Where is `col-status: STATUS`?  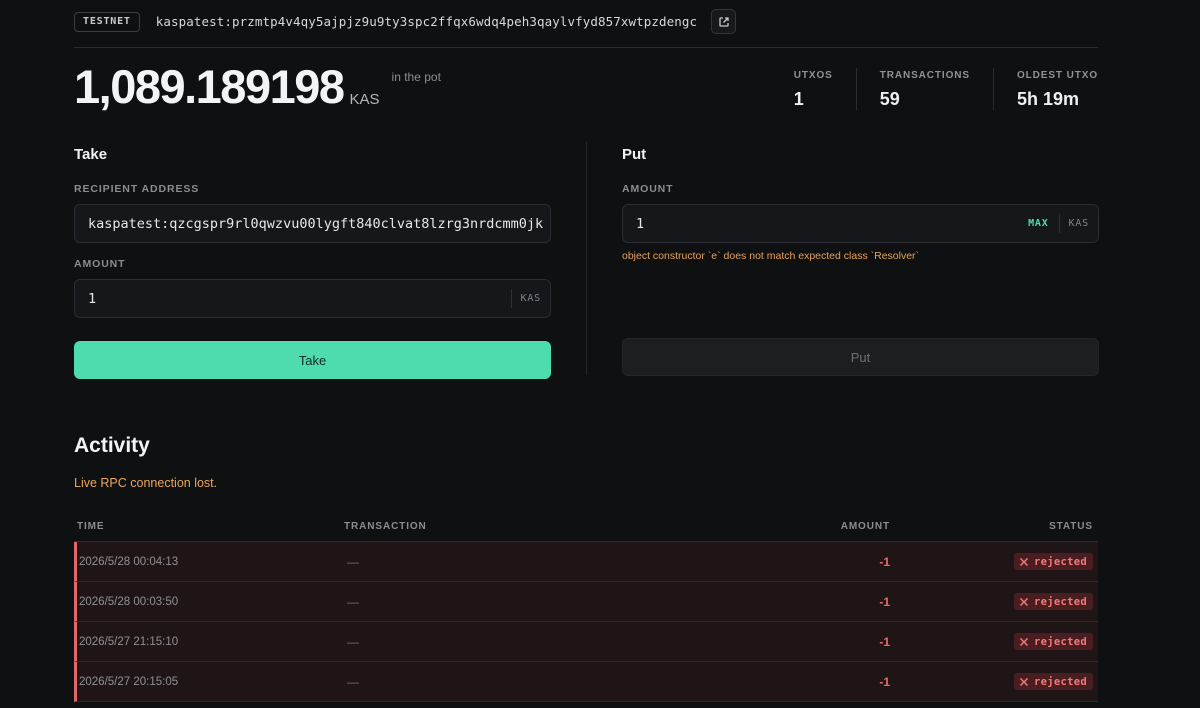 col-status: STATUS is located at coordinates (1071, 526).